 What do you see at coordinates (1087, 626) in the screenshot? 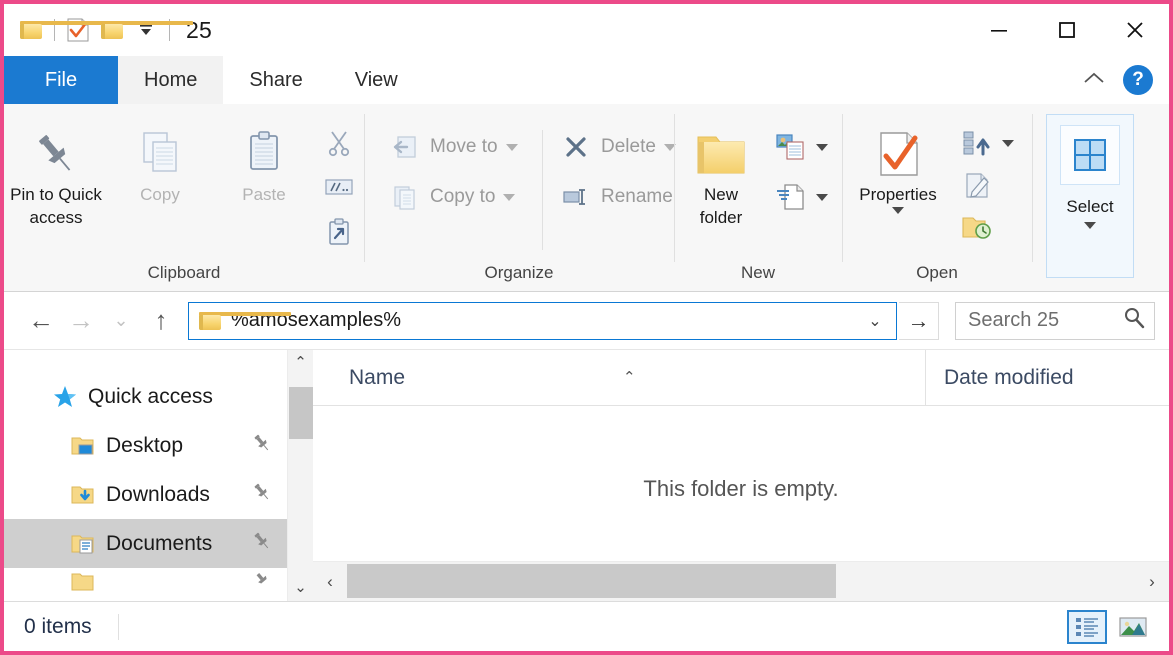
I see `details-view-button` at bounding box center [1087, 626].